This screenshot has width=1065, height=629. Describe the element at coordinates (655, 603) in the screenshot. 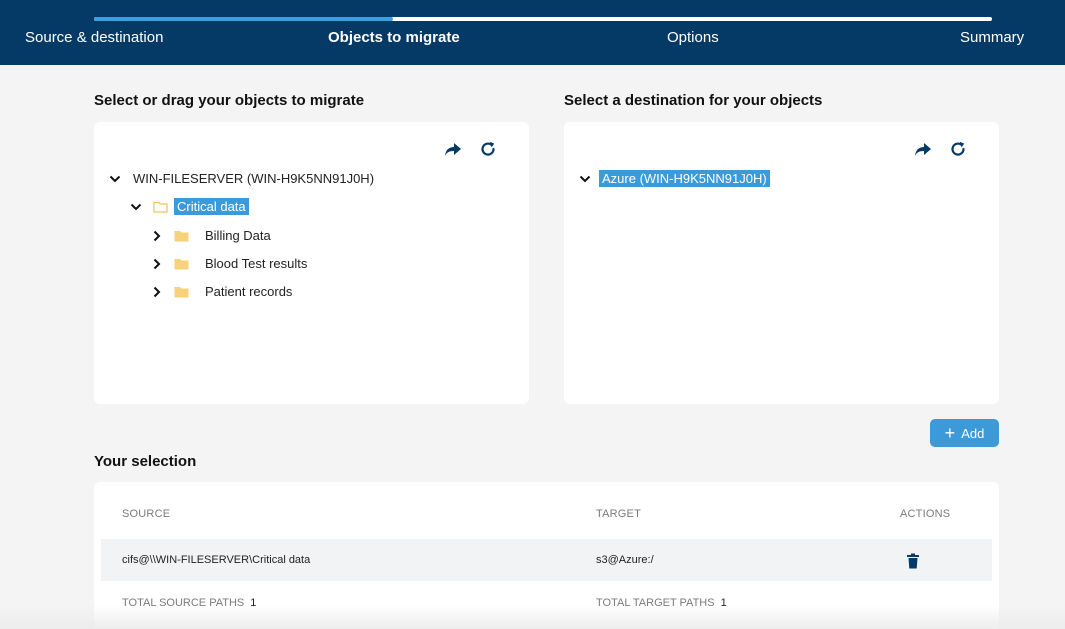

I see `total-target-label: TOTAL TARGET PATHS` at that location.